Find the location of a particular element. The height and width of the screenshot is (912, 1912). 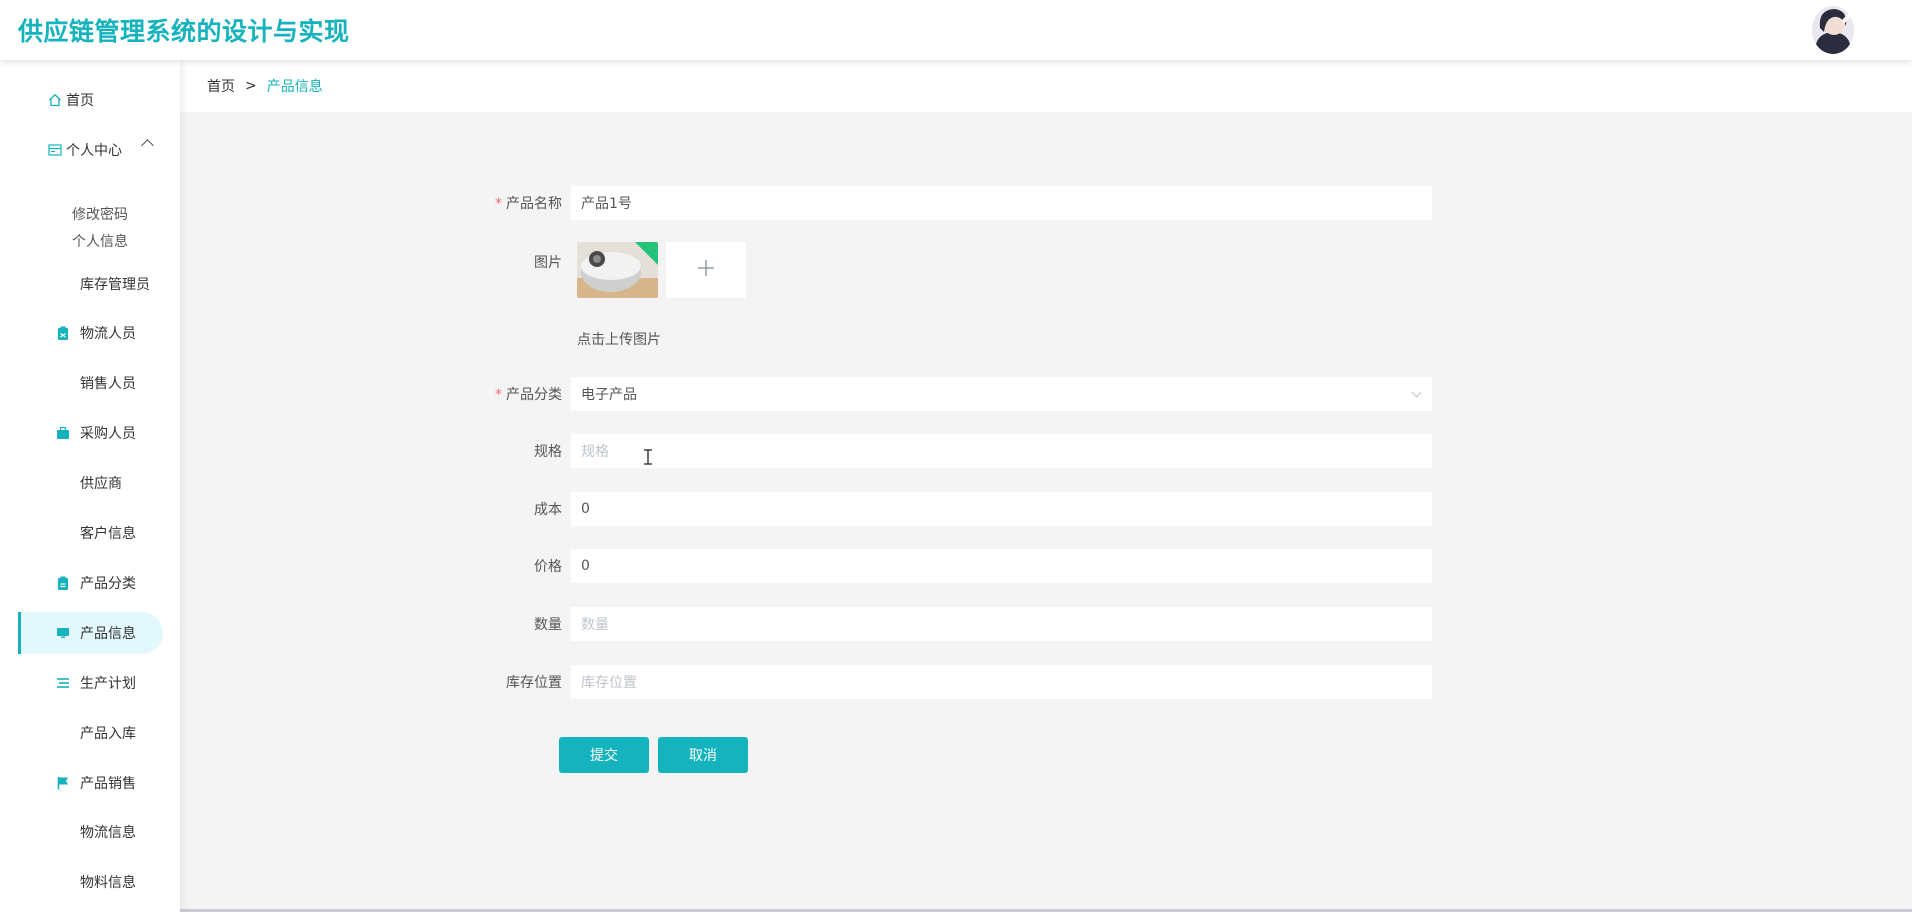

sidebar-item-label: 产品销售 is located at coordinates (108, 784).